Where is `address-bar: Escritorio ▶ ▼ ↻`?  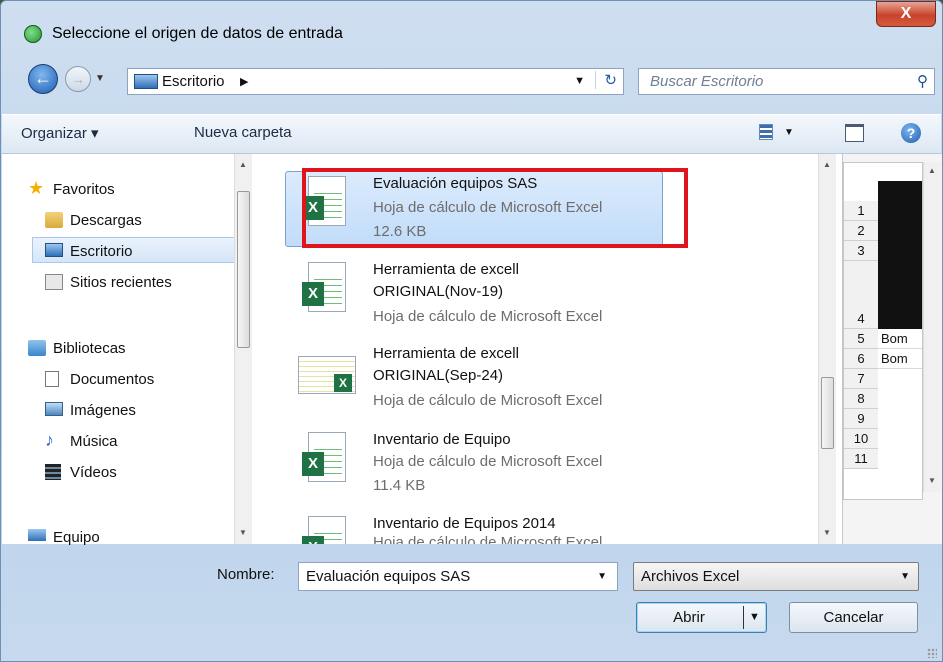 address-bar: Escritorio ▶ ▼ ↻ is located at coordinates (375, 81).